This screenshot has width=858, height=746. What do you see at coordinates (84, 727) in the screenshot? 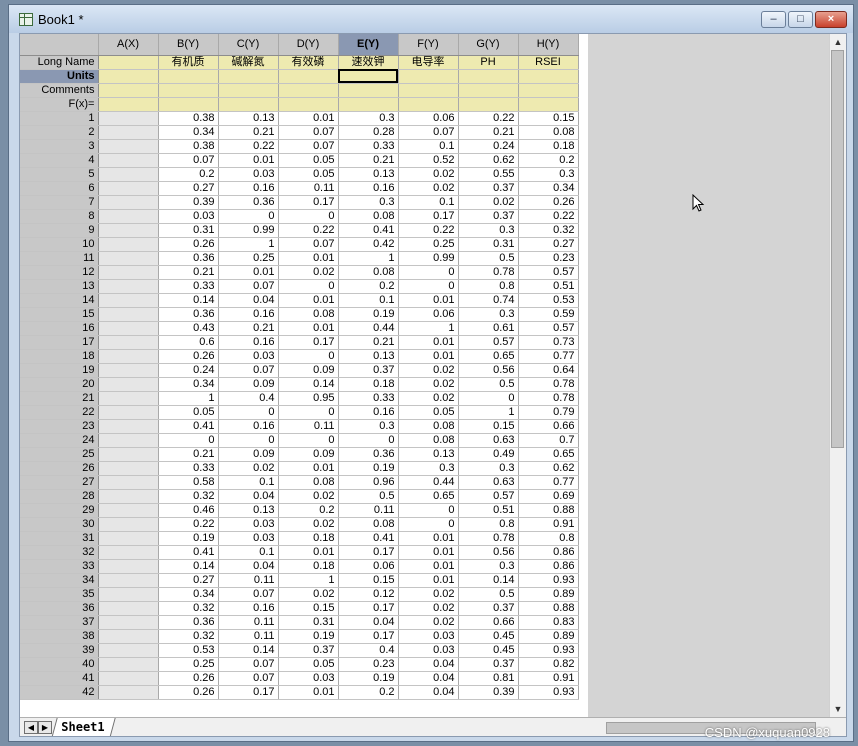
I see `sheet-tab-sheet1: Sheet1` at bounding box center [84, 727].